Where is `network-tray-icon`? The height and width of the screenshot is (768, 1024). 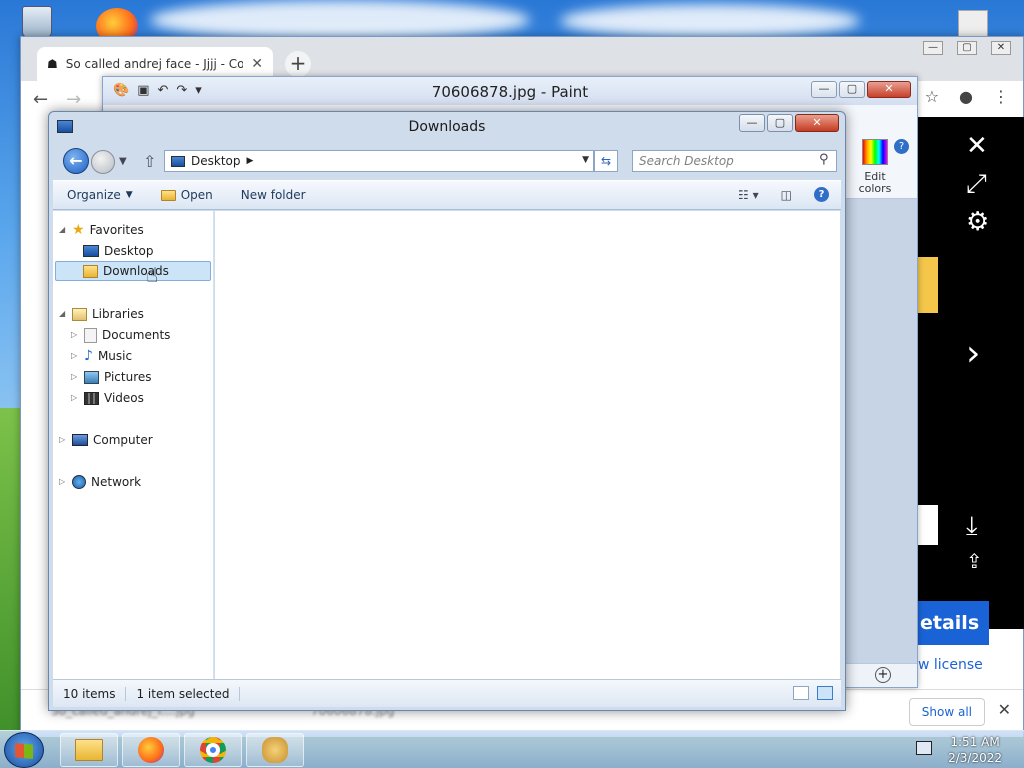 network-tray-icon is located at coordinates (924, 748).